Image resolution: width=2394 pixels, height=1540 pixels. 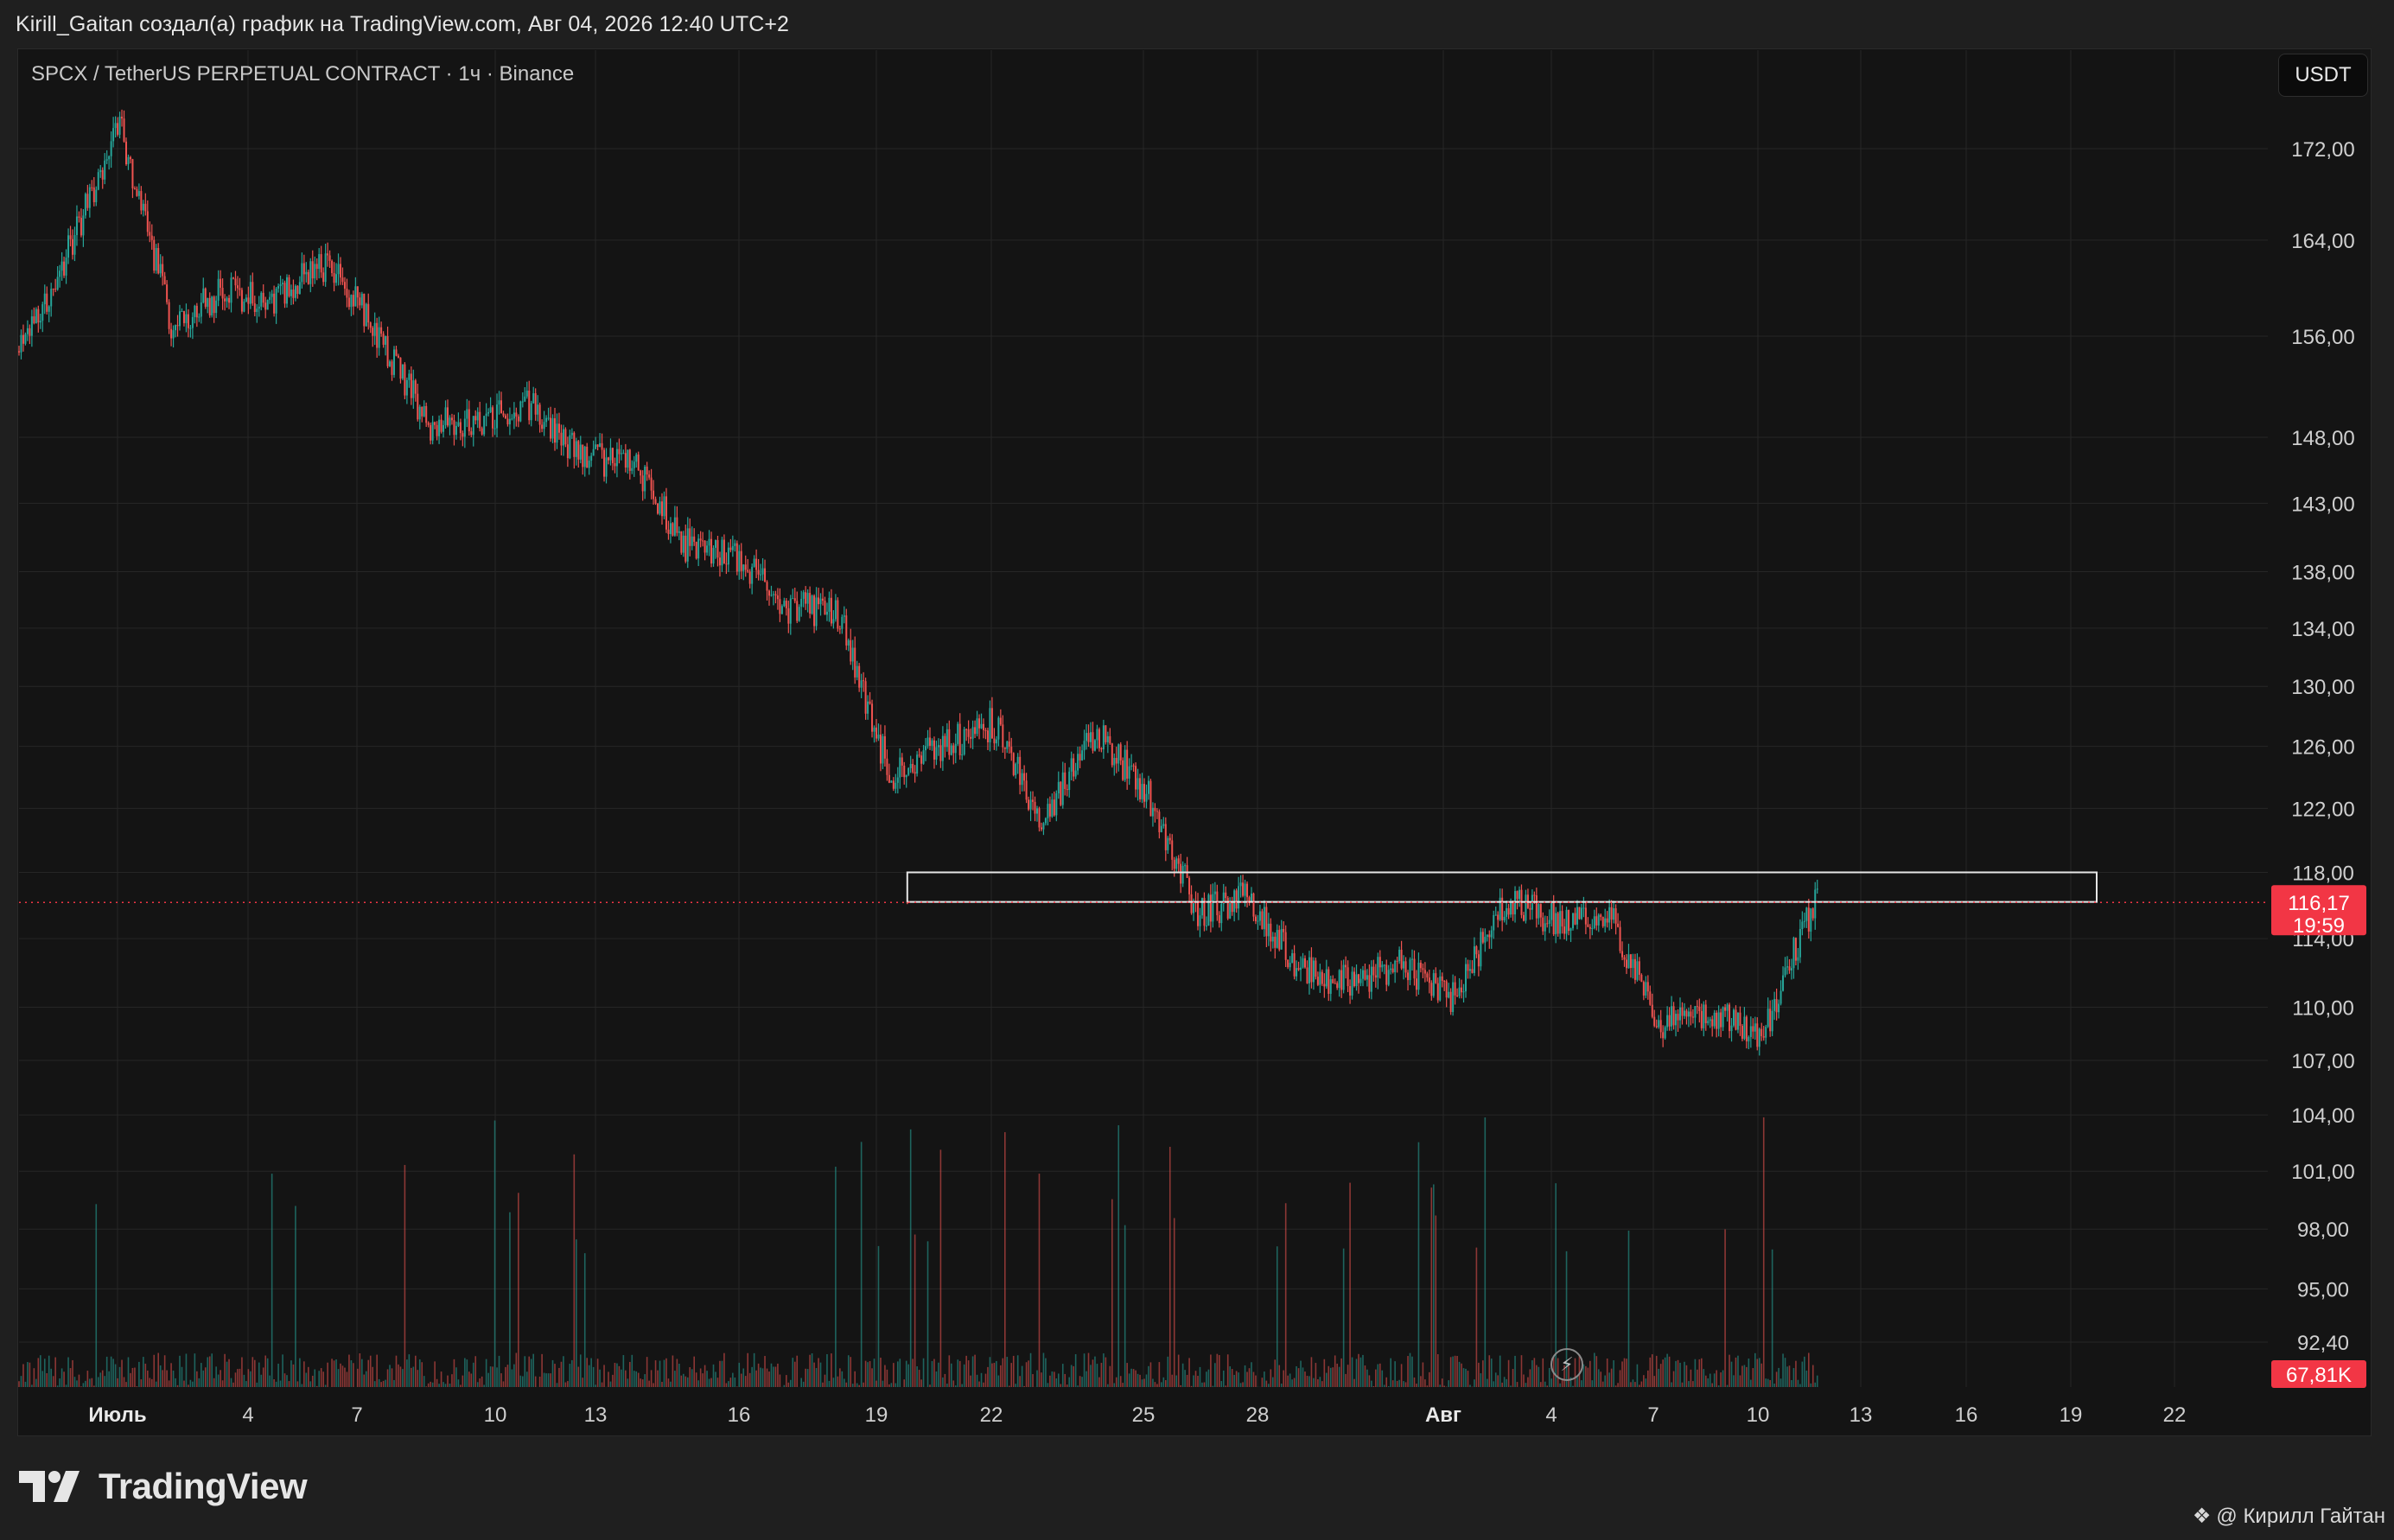 What do you see at coordinates (1137, 1415) in the screenshot?
I see `time-axis: Июль 4 7 10 13 16 19 22 25 28 Авг 4 7 10 13 16 19 22` at bounding box center [1137, 1415].